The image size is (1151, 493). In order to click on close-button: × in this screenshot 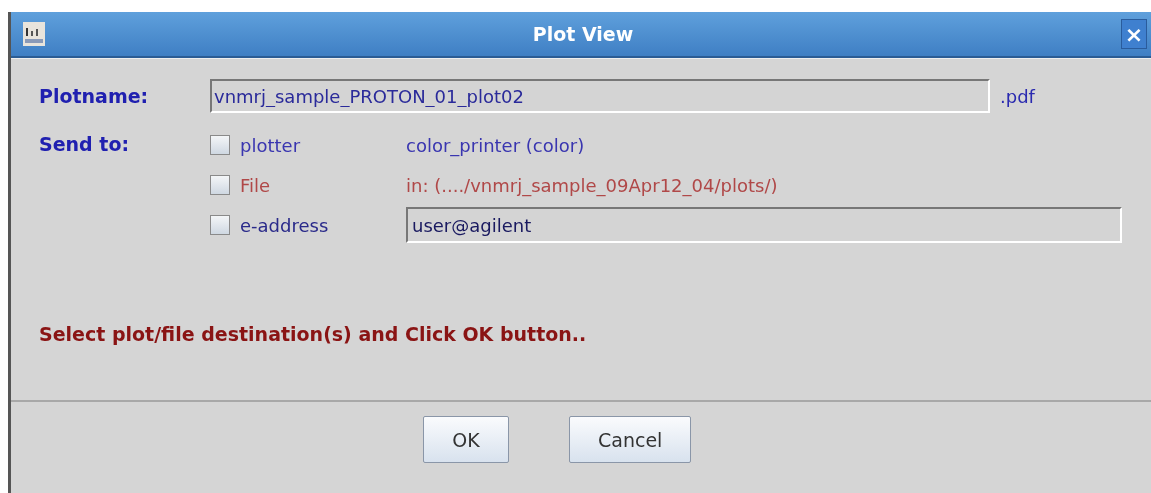, I will do `click(1134, 34)`.